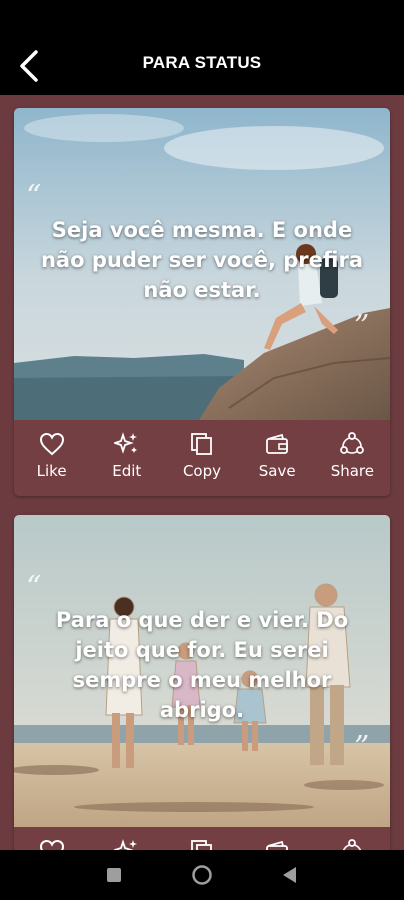  Describe the element at coordinates (202, 47) in the screenshot. I see `app-bar: PARA STATUS` at that location.